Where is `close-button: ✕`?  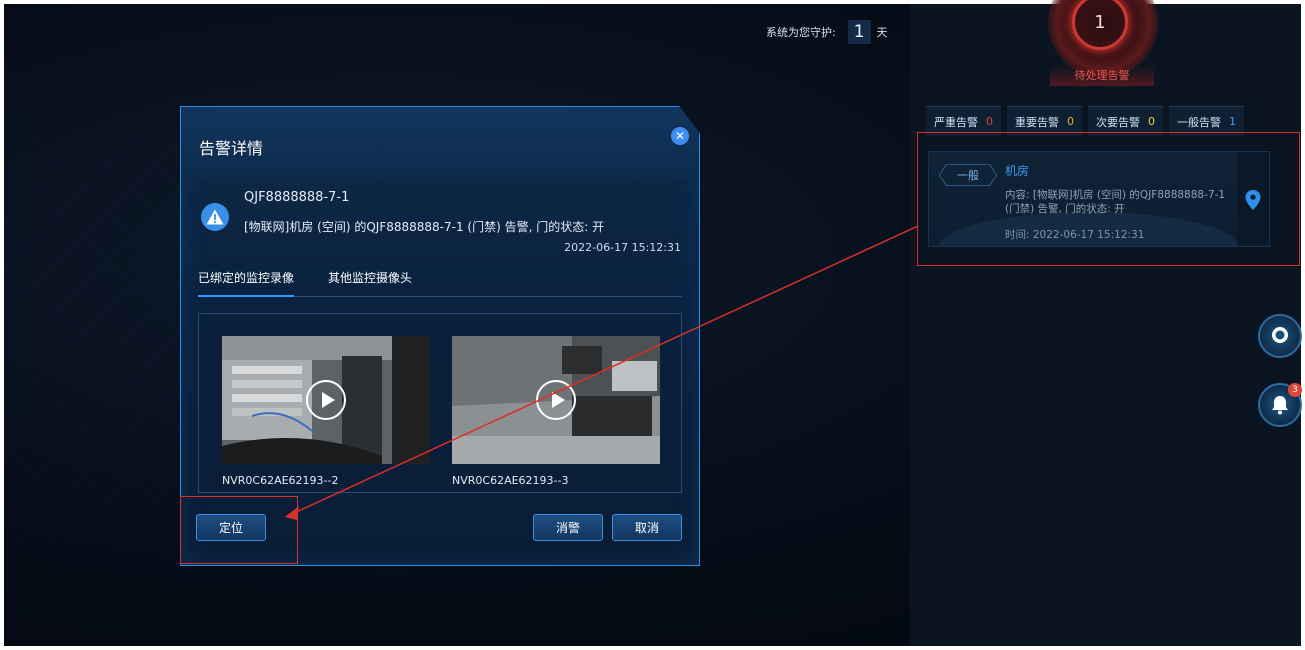
close-button: ✕ is located at coordinates (680, 136).